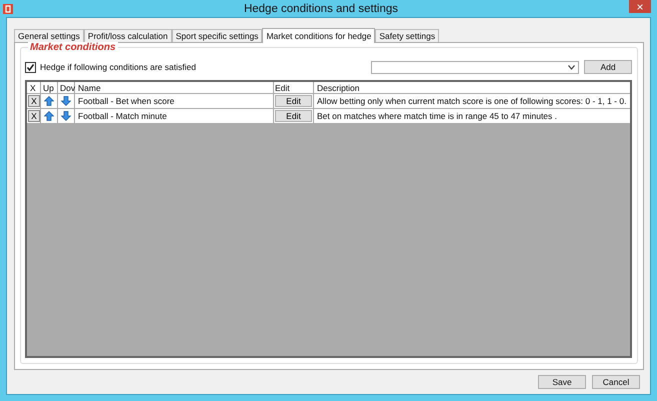 The image size is (657, 401). Describe the element at coordinates (73, 47) in the screenshot. I see `group-title: Market conditions` at that location.